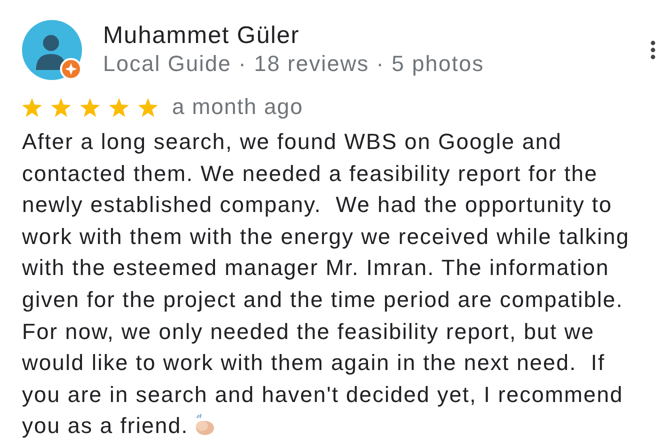 This screenshot has width=659, height=438. What do you see at coordinates (238, 107) in the screenshot?
I see `review-time: a month ago` at bounding box center [238, 107].